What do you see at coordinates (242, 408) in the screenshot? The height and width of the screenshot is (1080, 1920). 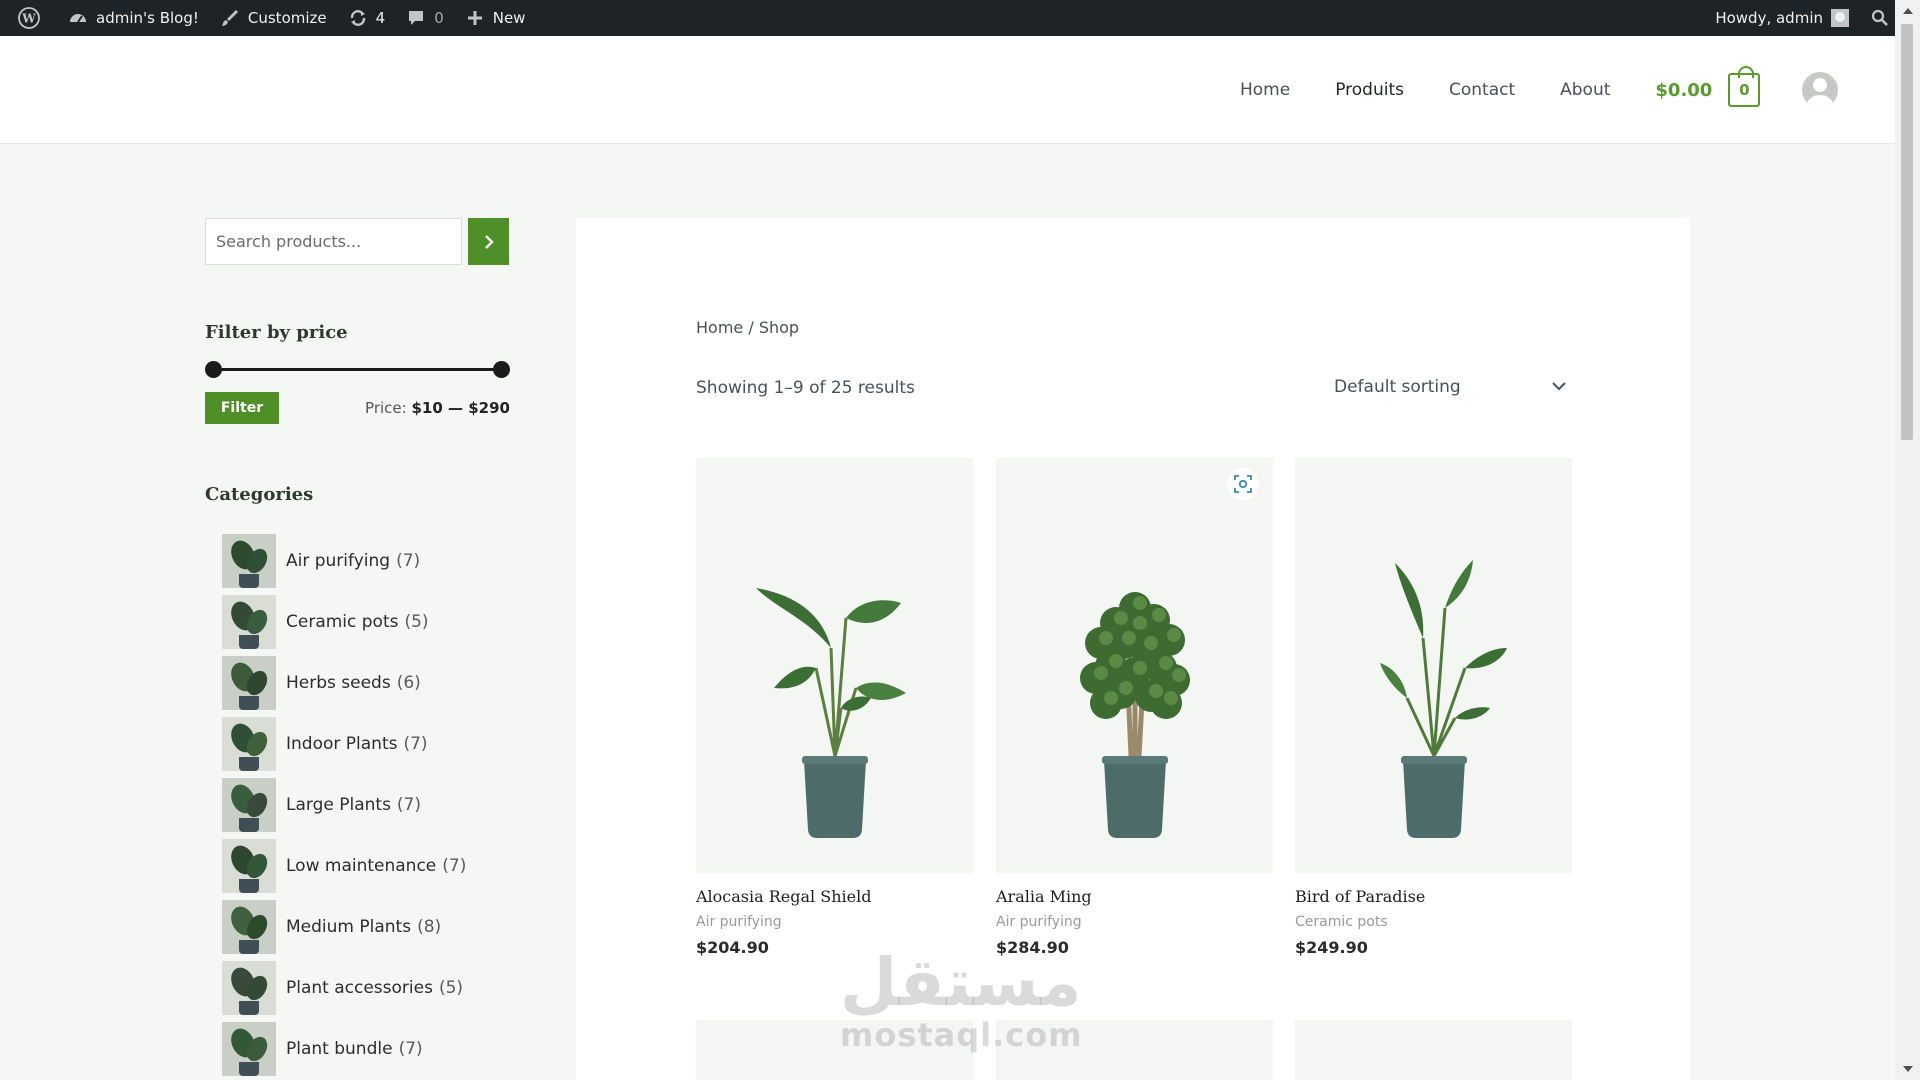 I see `filter-button: Filter` at bounding box center [242, 408].